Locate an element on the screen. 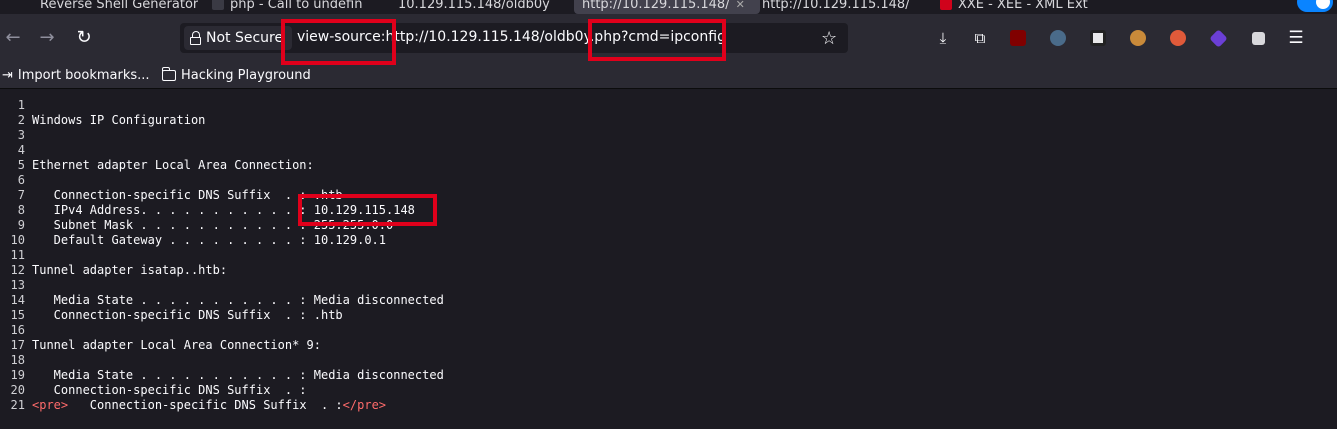 This screenshot has width=1337, height=429. reload-icon: ↻ is located at coordinates (84, 38).